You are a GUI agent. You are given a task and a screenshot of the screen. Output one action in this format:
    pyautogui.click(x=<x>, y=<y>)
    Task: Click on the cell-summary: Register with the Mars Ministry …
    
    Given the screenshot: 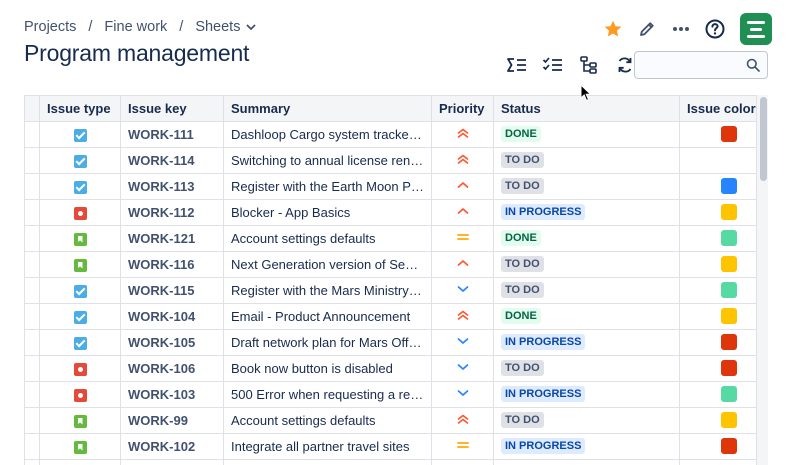 What is the action you would take?
    pyautogui.click(x=327, y=290)
    